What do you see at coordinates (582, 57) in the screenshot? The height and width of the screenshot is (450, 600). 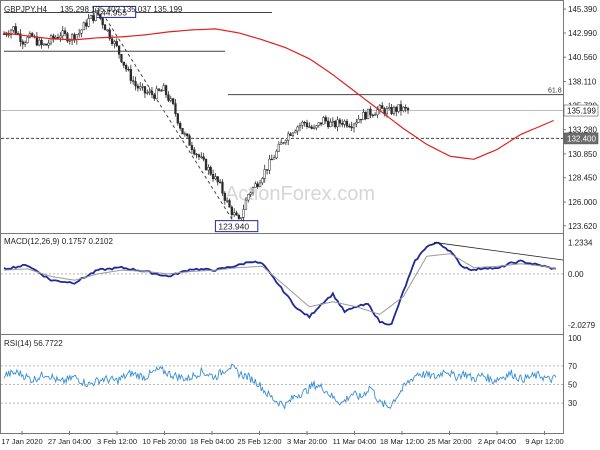 I see `price-tick-label: 140.560` at bounding box center [582, 57].